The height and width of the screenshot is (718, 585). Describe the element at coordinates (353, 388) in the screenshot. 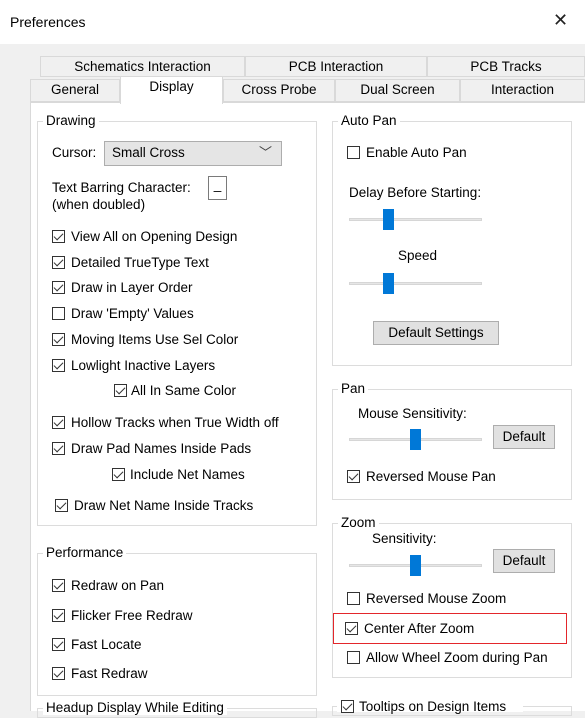

I see `pan-group-label: Pan` at that location.